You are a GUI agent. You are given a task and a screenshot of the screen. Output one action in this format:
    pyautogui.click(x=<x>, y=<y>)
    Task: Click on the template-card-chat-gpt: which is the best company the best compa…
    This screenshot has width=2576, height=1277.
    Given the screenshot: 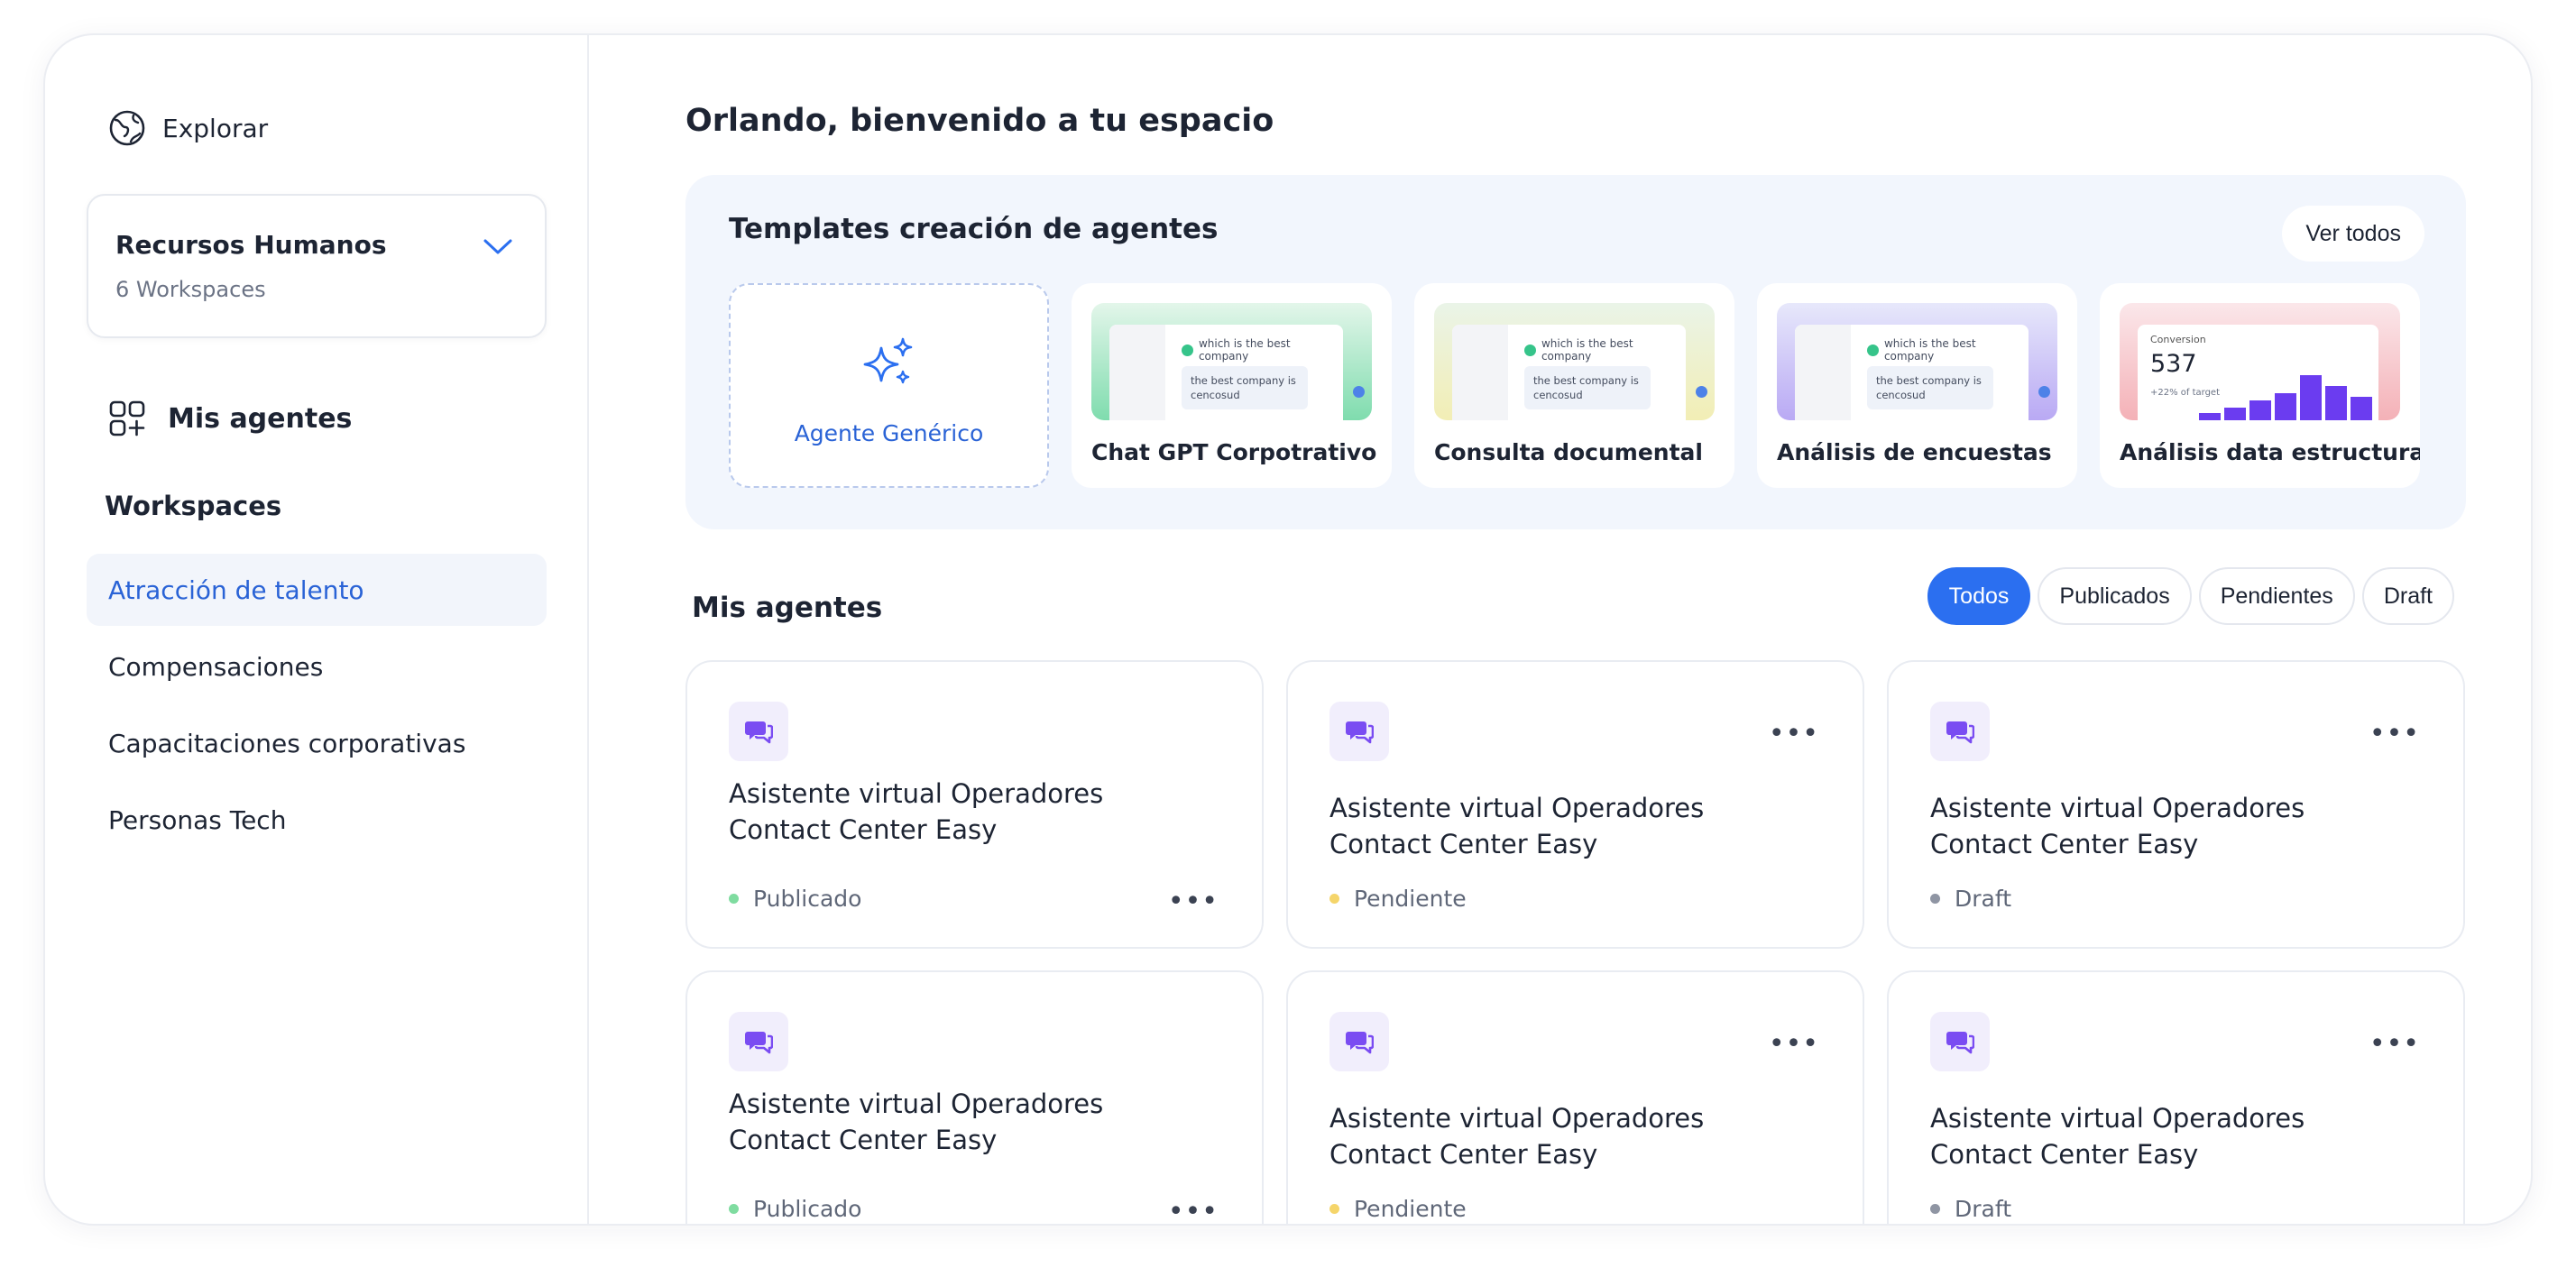 What is the action you would take?
    pyautogui.click(x=1232, y=385)
    